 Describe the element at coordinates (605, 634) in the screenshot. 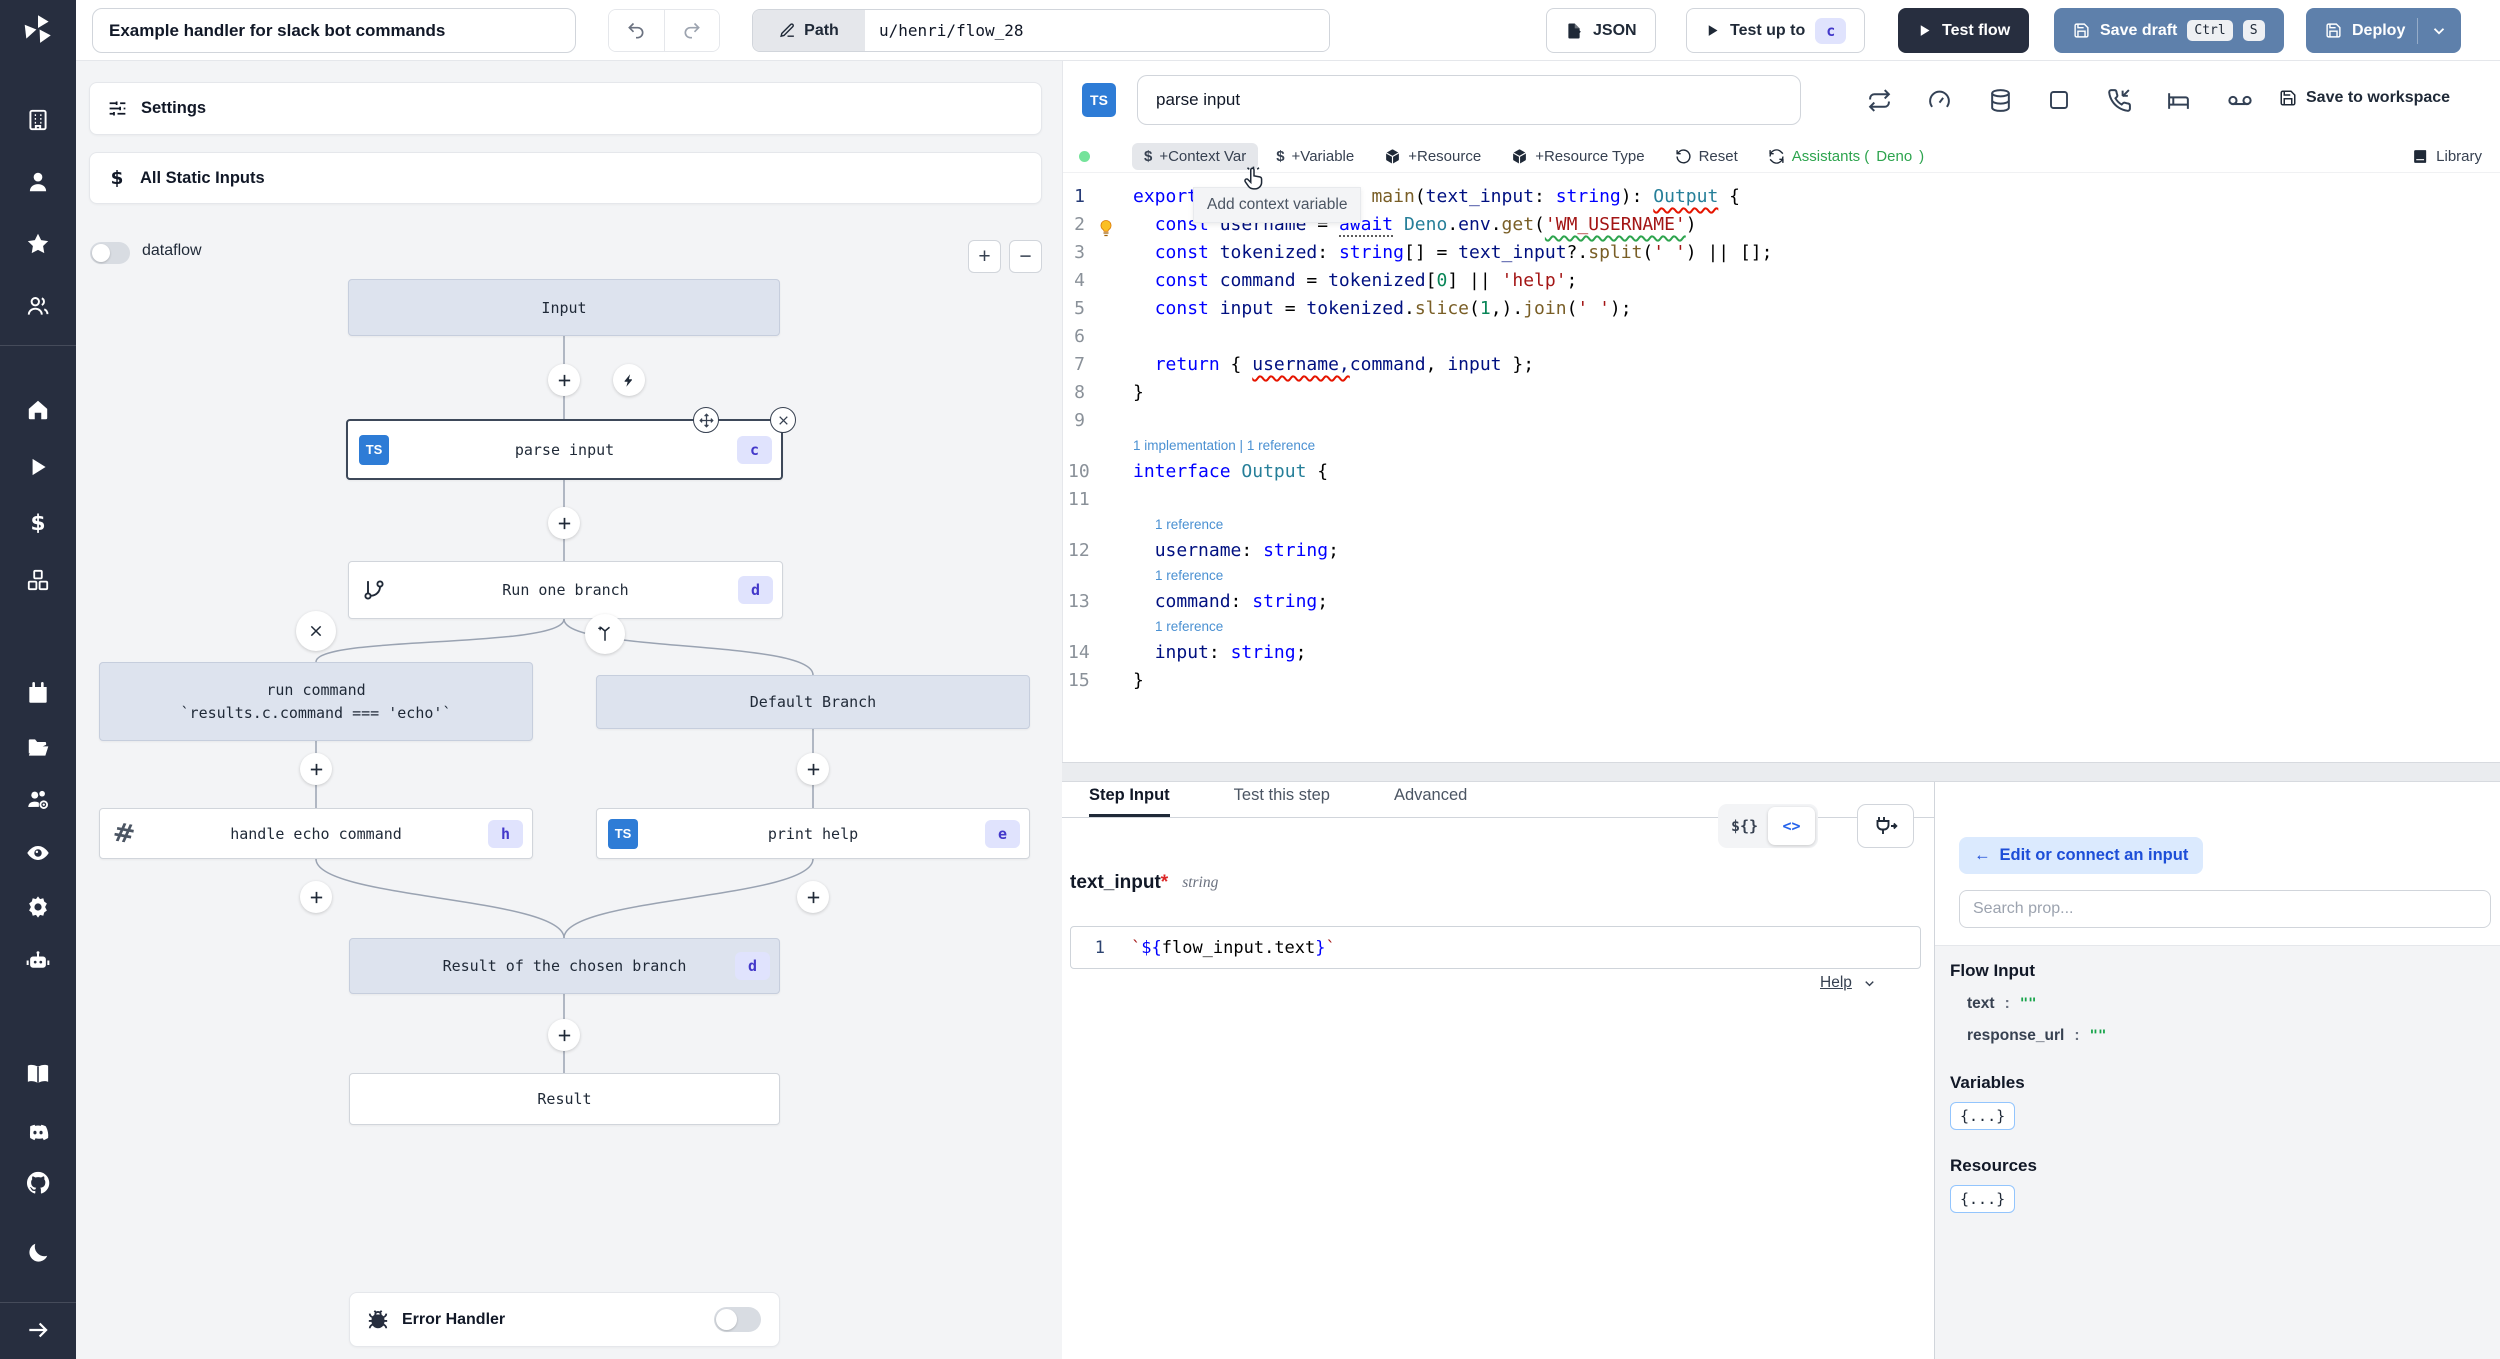

I see `add-branch-button` at that location.